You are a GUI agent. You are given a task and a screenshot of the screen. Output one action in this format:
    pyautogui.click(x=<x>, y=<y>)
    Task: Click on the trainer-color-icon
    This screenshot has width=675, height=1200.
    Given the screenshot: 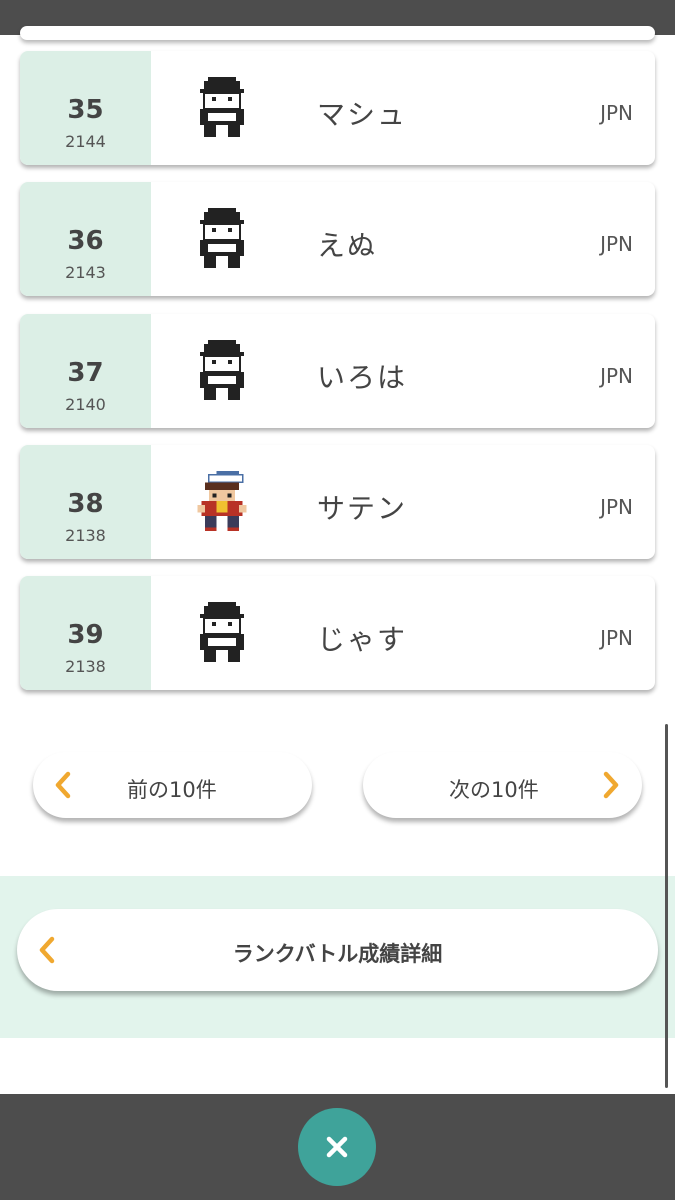 What is the action you would take?
    pyautogui.click(x=222, y=501)
    